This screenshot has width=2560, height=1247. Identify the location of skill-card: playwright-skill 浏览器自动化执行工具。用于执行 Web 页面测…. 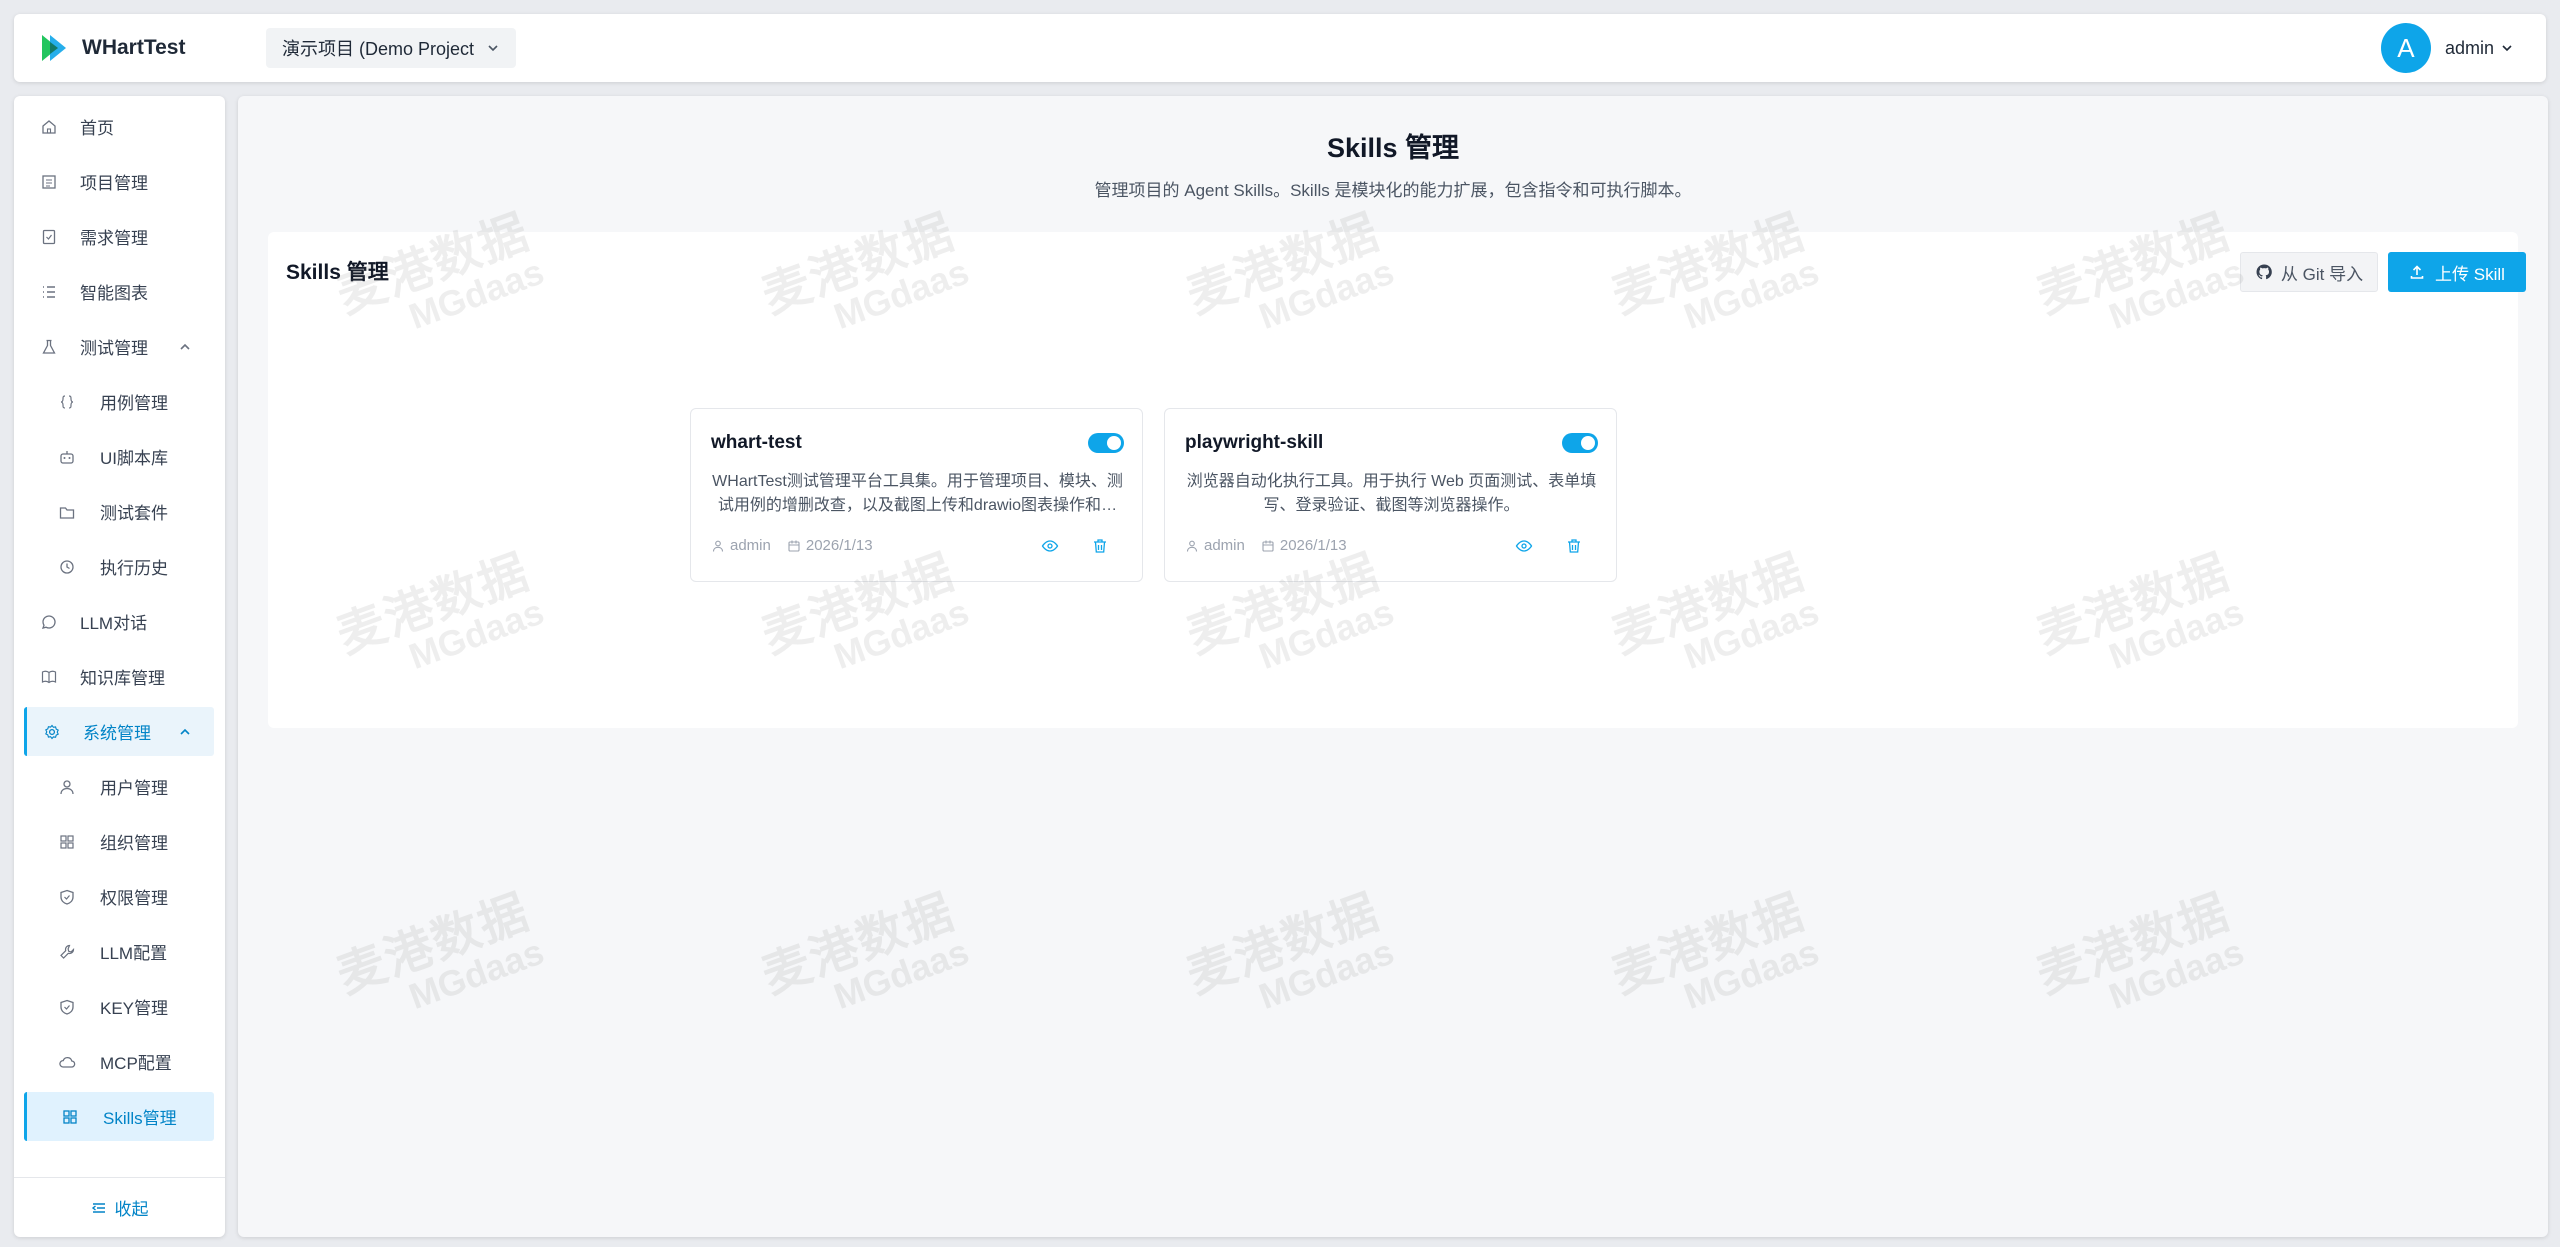
(1390, 495).